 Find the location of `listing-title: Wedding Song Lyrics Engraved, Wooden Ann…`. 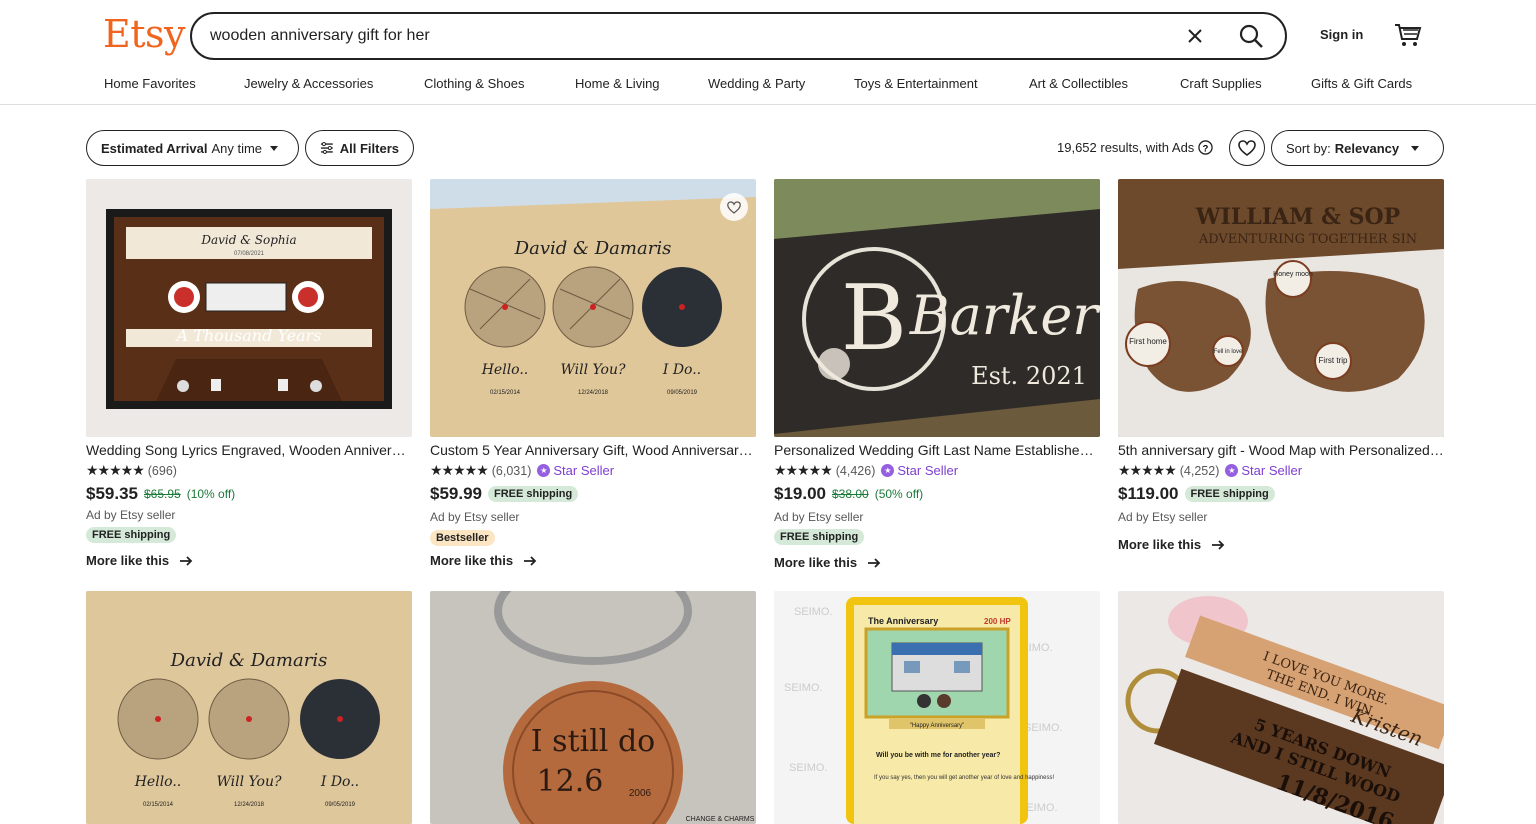

listing-title: Wedding Song Lyrics Engraved, Wooden Ann… is located at coordinates (249, 450).